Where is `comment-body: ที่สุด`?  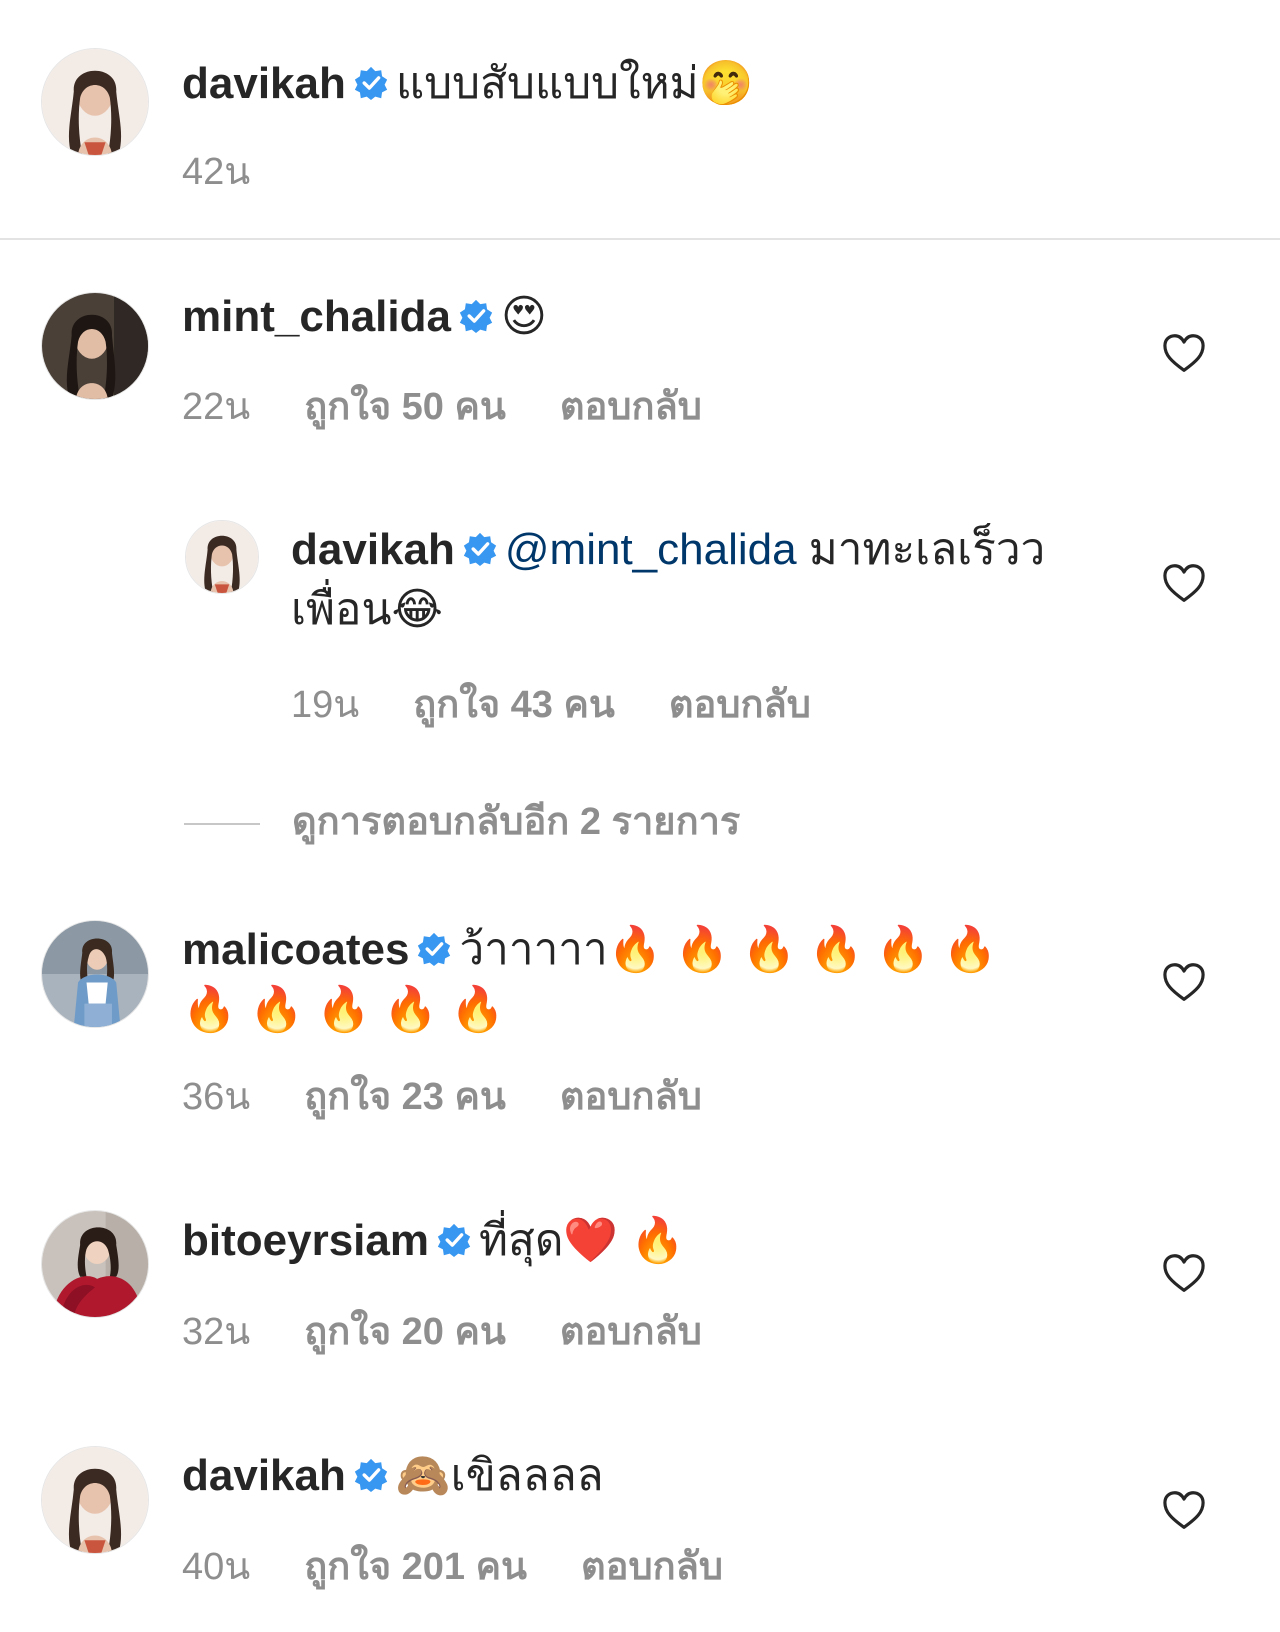 comment-body: ที่สุด is located at coordinates (521, 1240).